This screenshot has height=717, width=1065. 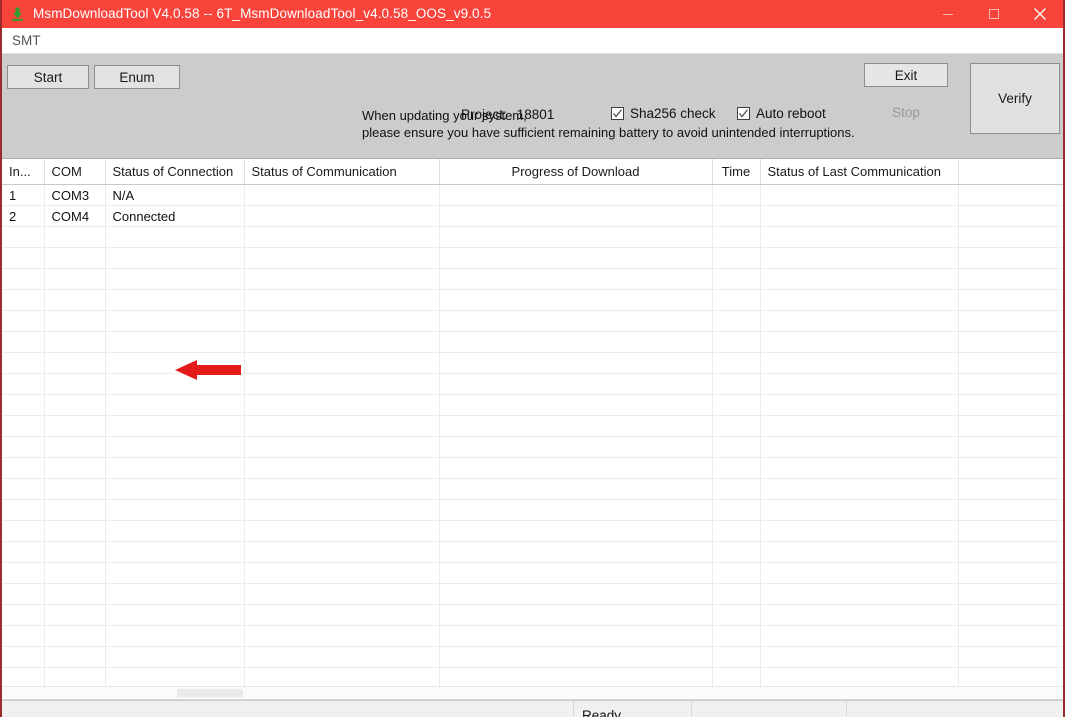 I want to click on cell-extra, so click(x=1010, y=216).